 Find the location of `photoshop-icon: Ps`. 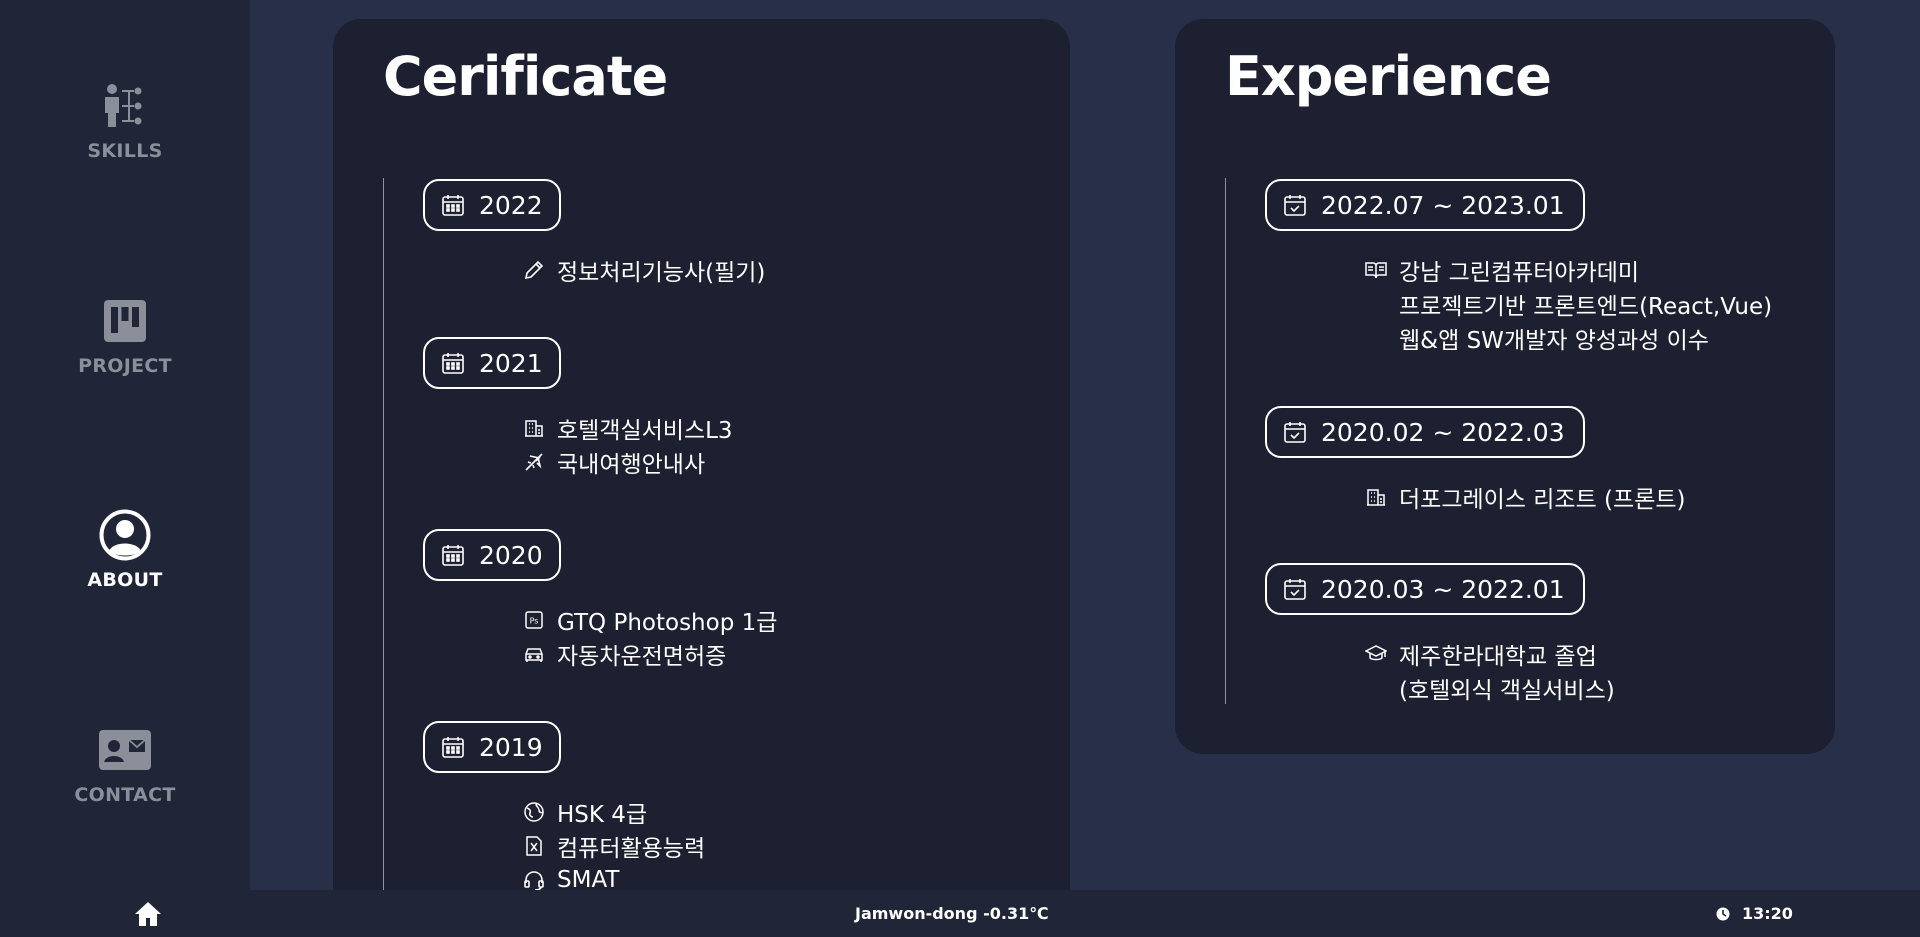

photoshop-icon: Ps is located at coordinates (534, 620).